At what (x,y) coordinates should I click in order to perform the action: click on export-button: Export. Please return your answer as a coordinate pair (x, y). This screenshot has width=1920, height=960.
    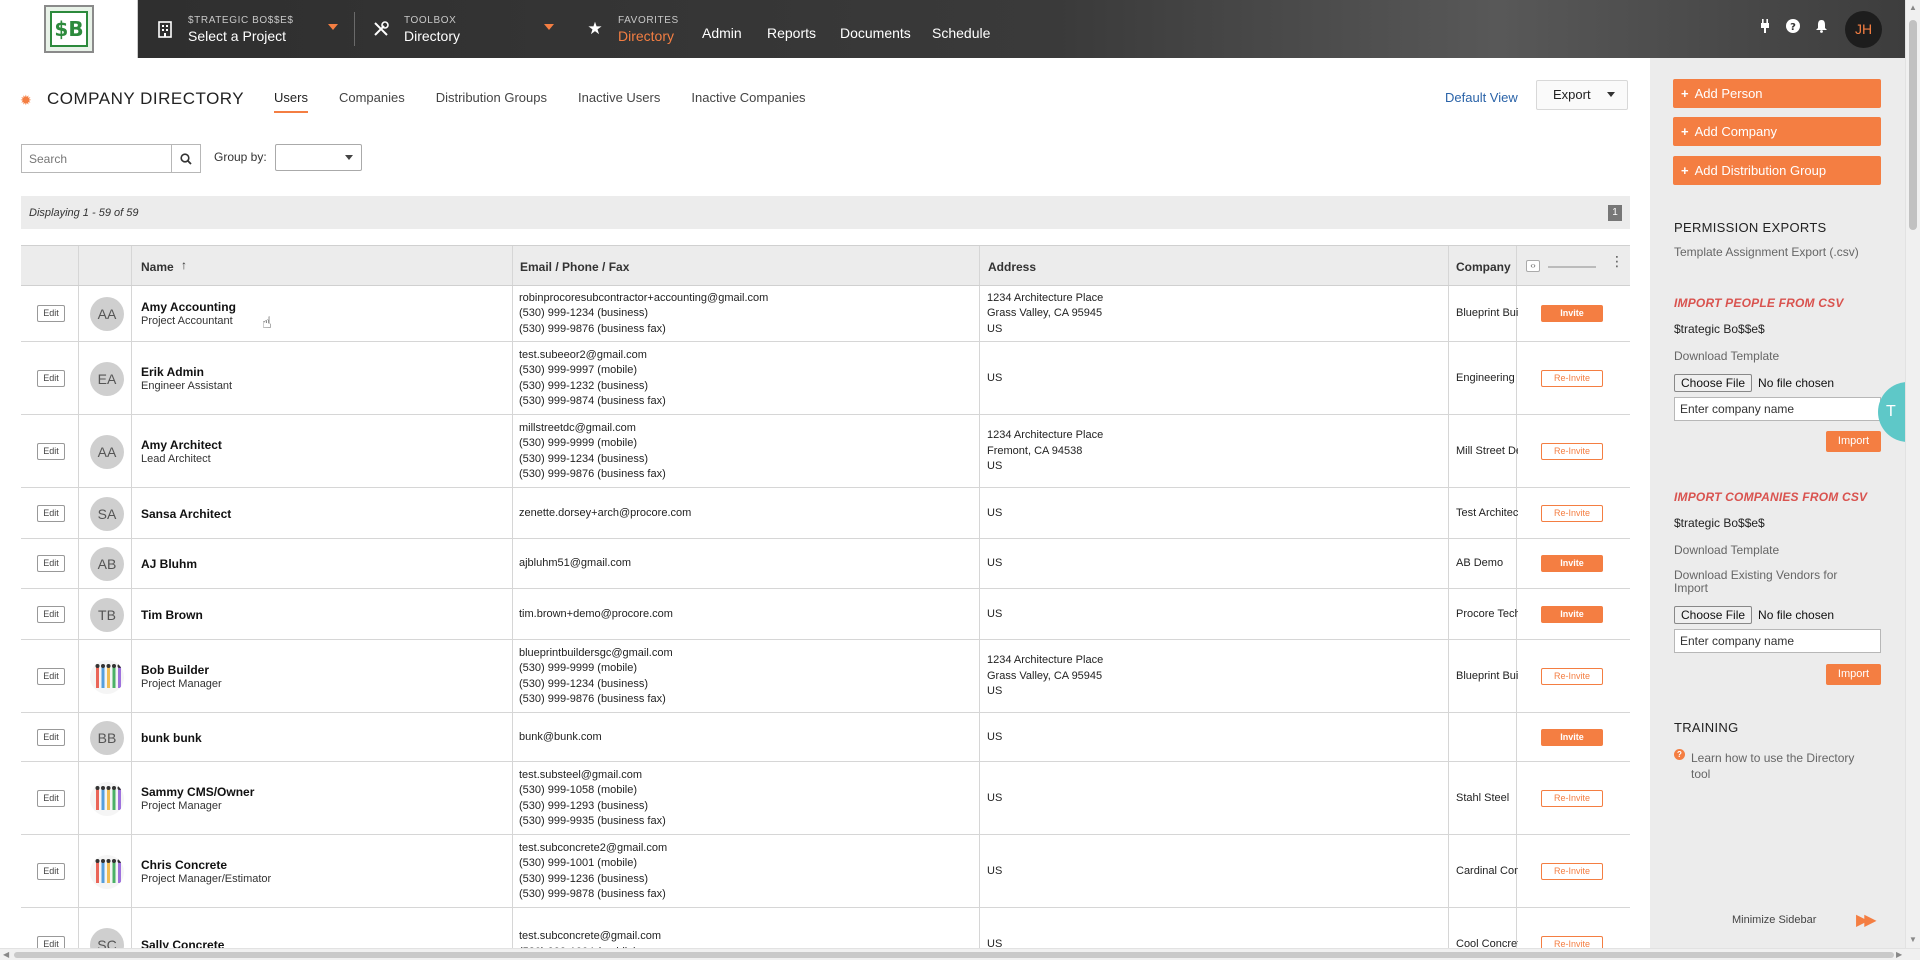
    Looking at the image, I should click on (1582, 95).